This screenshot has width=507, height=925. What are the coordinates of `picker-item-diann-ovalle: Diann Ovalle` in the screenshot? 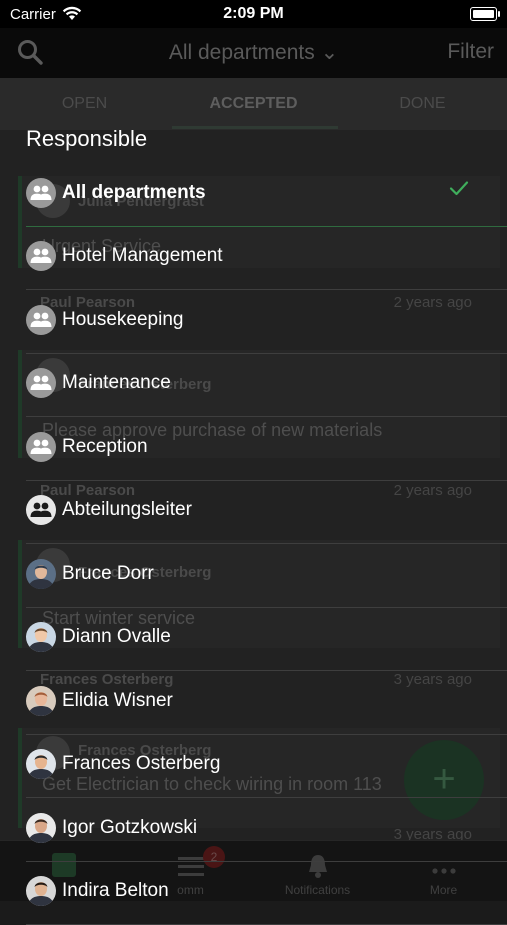 It's located at (266, 639).